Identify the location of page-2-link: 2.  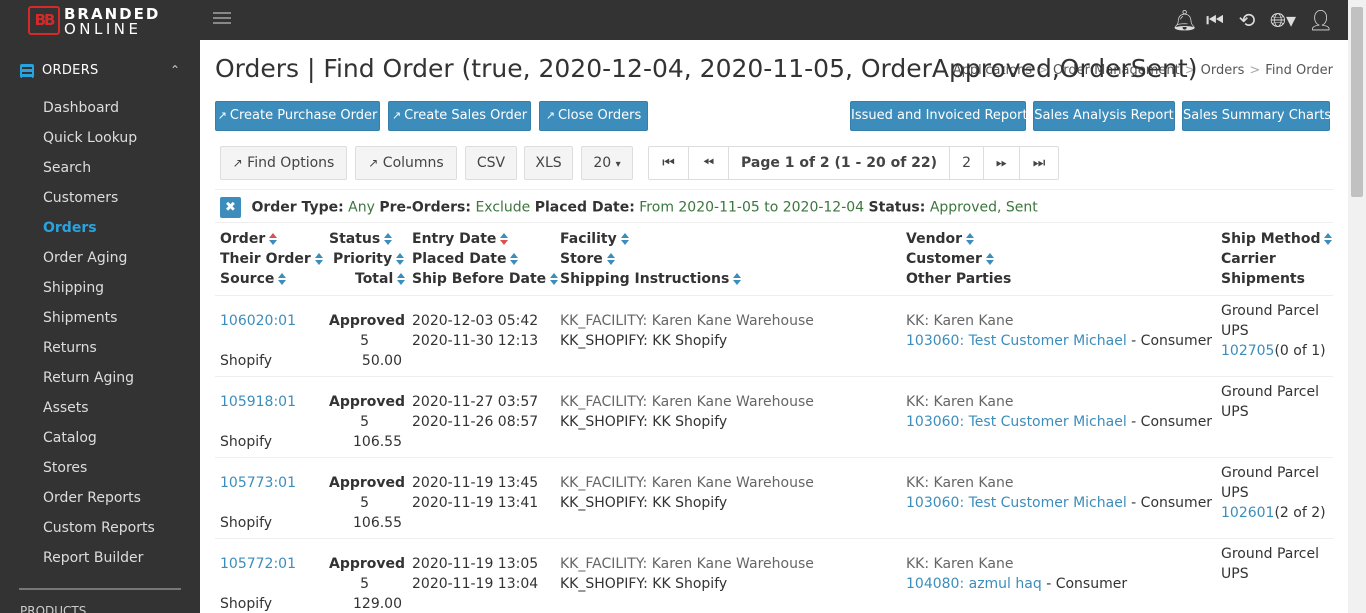
(967, 163).